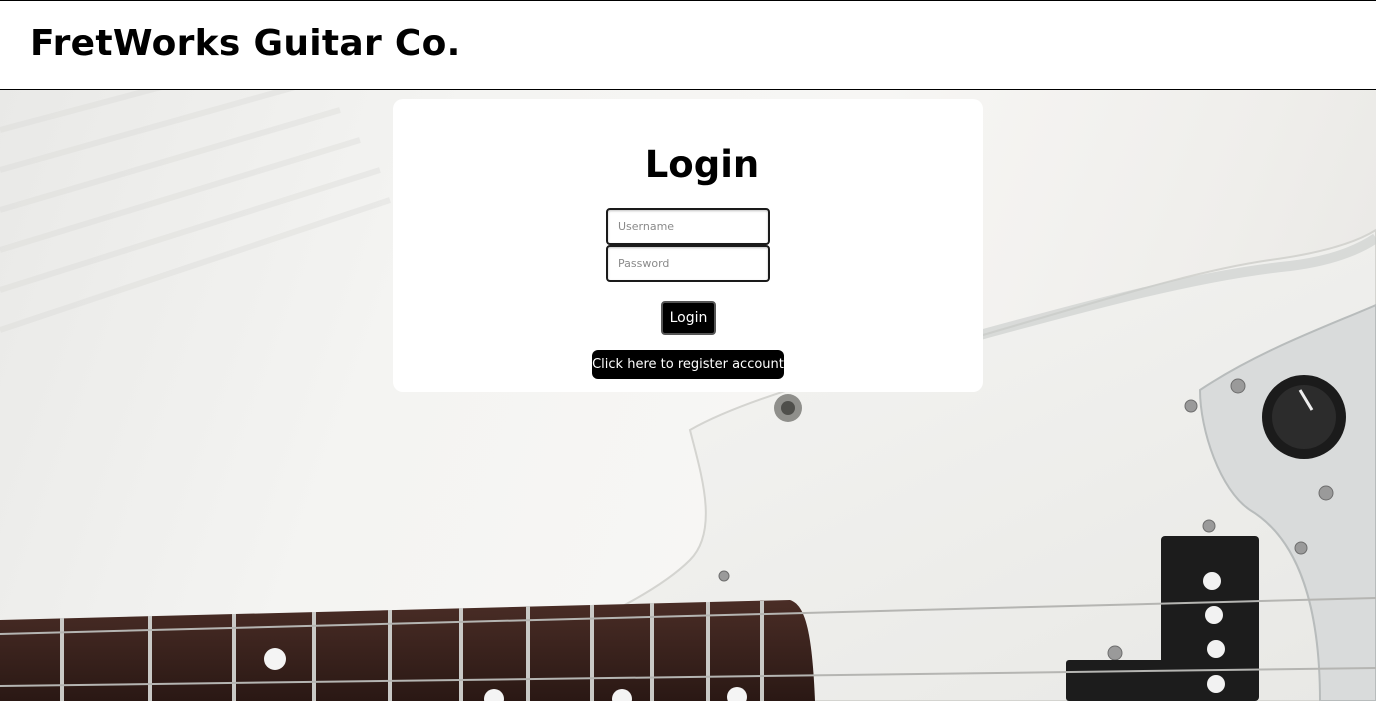  I want to click on password-input, so click(688, 263).